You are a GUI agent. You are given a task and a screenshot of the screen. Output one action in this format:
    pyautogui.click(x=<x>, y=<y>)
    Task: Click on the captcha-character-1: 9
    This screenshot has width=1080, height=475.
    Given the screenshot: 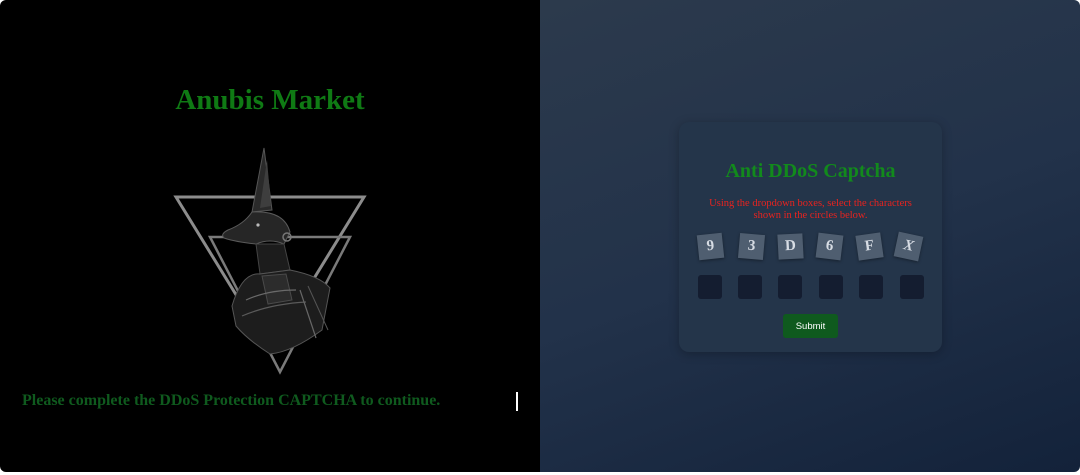 What is the action you would take?
    pyautogui.click(x=710, y=246)
    